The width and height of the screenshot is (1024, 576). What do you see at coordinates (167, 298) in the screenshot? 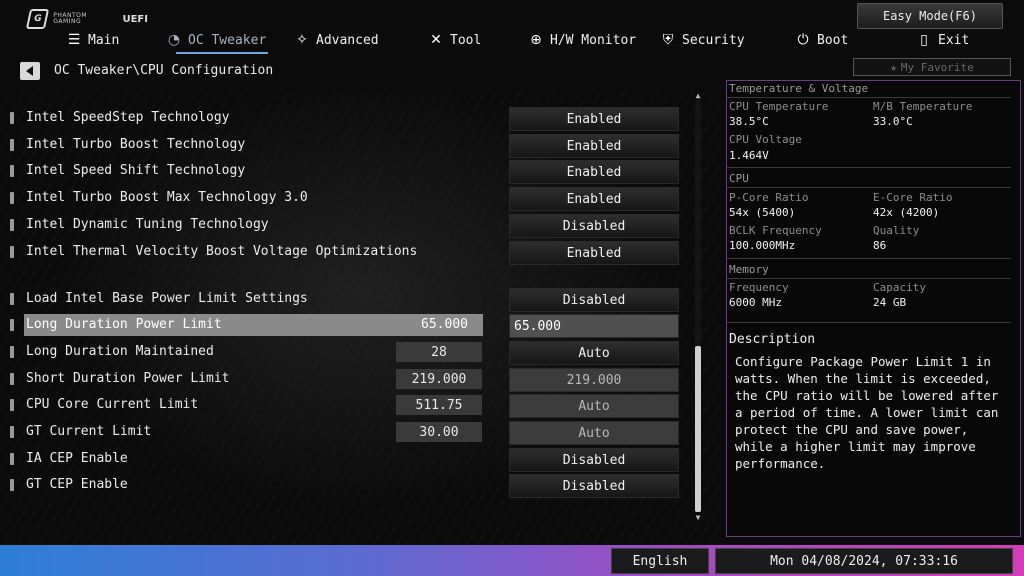
I see `setting-label: Load Intel Base Power Limit Settings` at bounding box center [167, 298].